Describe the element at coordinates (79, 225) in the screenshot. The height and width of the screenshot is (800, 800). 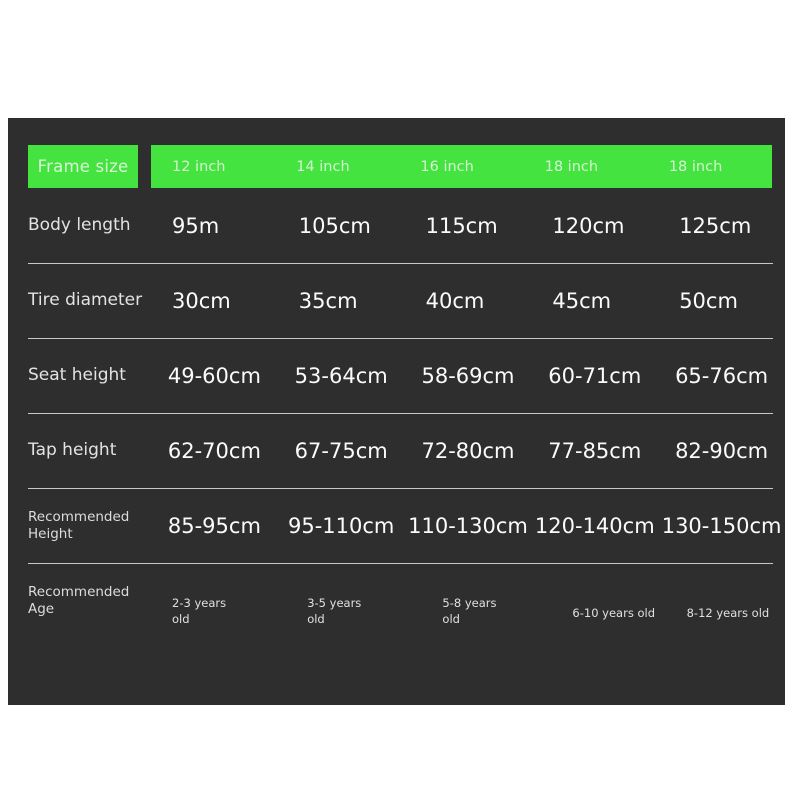
I see `row-label-body-length: Body length` at that location.